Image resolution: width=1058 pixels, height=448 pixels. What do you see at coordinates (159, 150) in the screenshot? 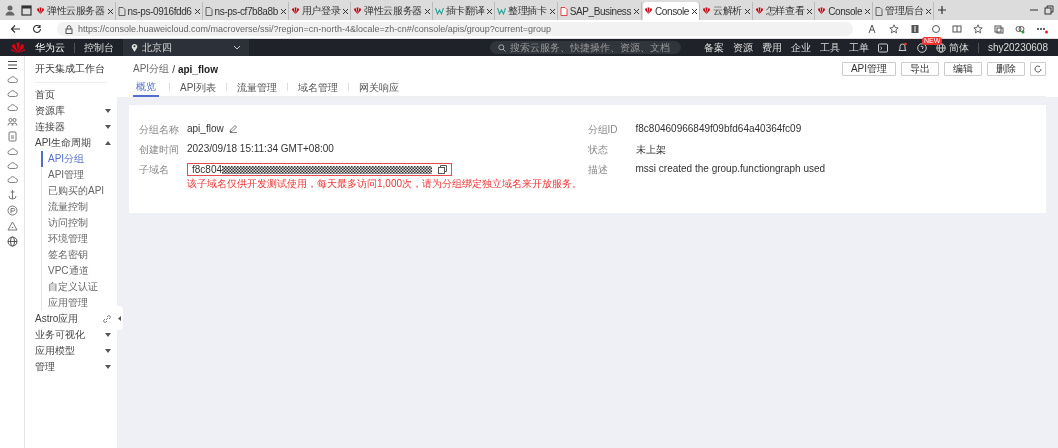
I see `field-label: 创建时间` at bounding box center [159, 150].